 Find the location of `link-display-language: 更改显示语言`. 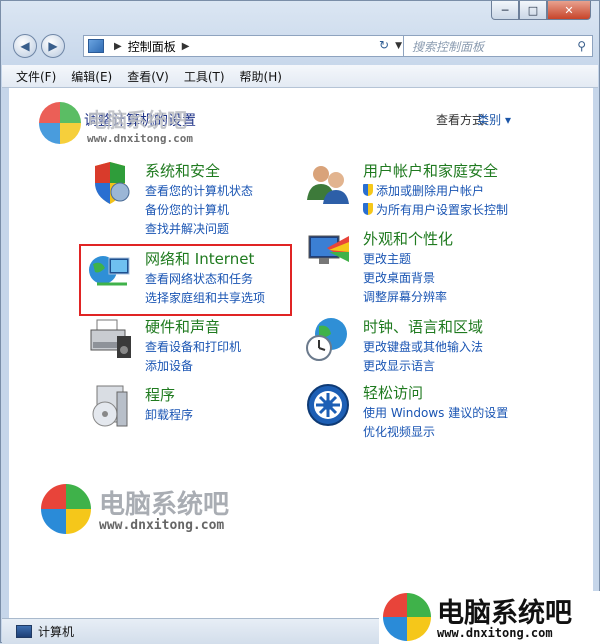

link-display-language: 更改显示语言 is located at coordinates (399, 365).